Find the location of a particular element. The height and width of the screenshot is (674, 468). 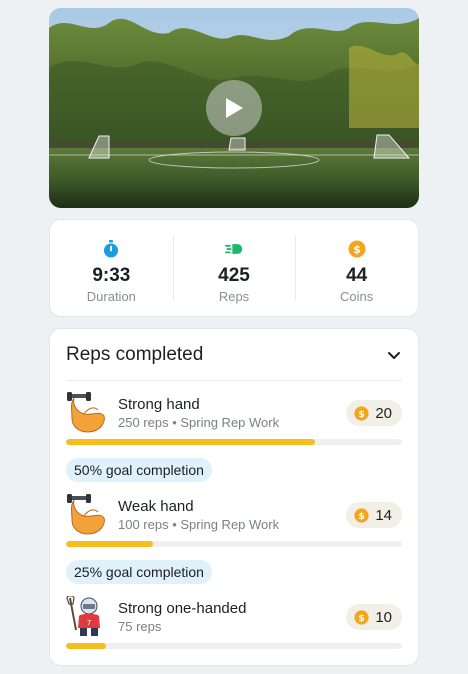

section-title: Reps completed is located at coordinates (135, 354).